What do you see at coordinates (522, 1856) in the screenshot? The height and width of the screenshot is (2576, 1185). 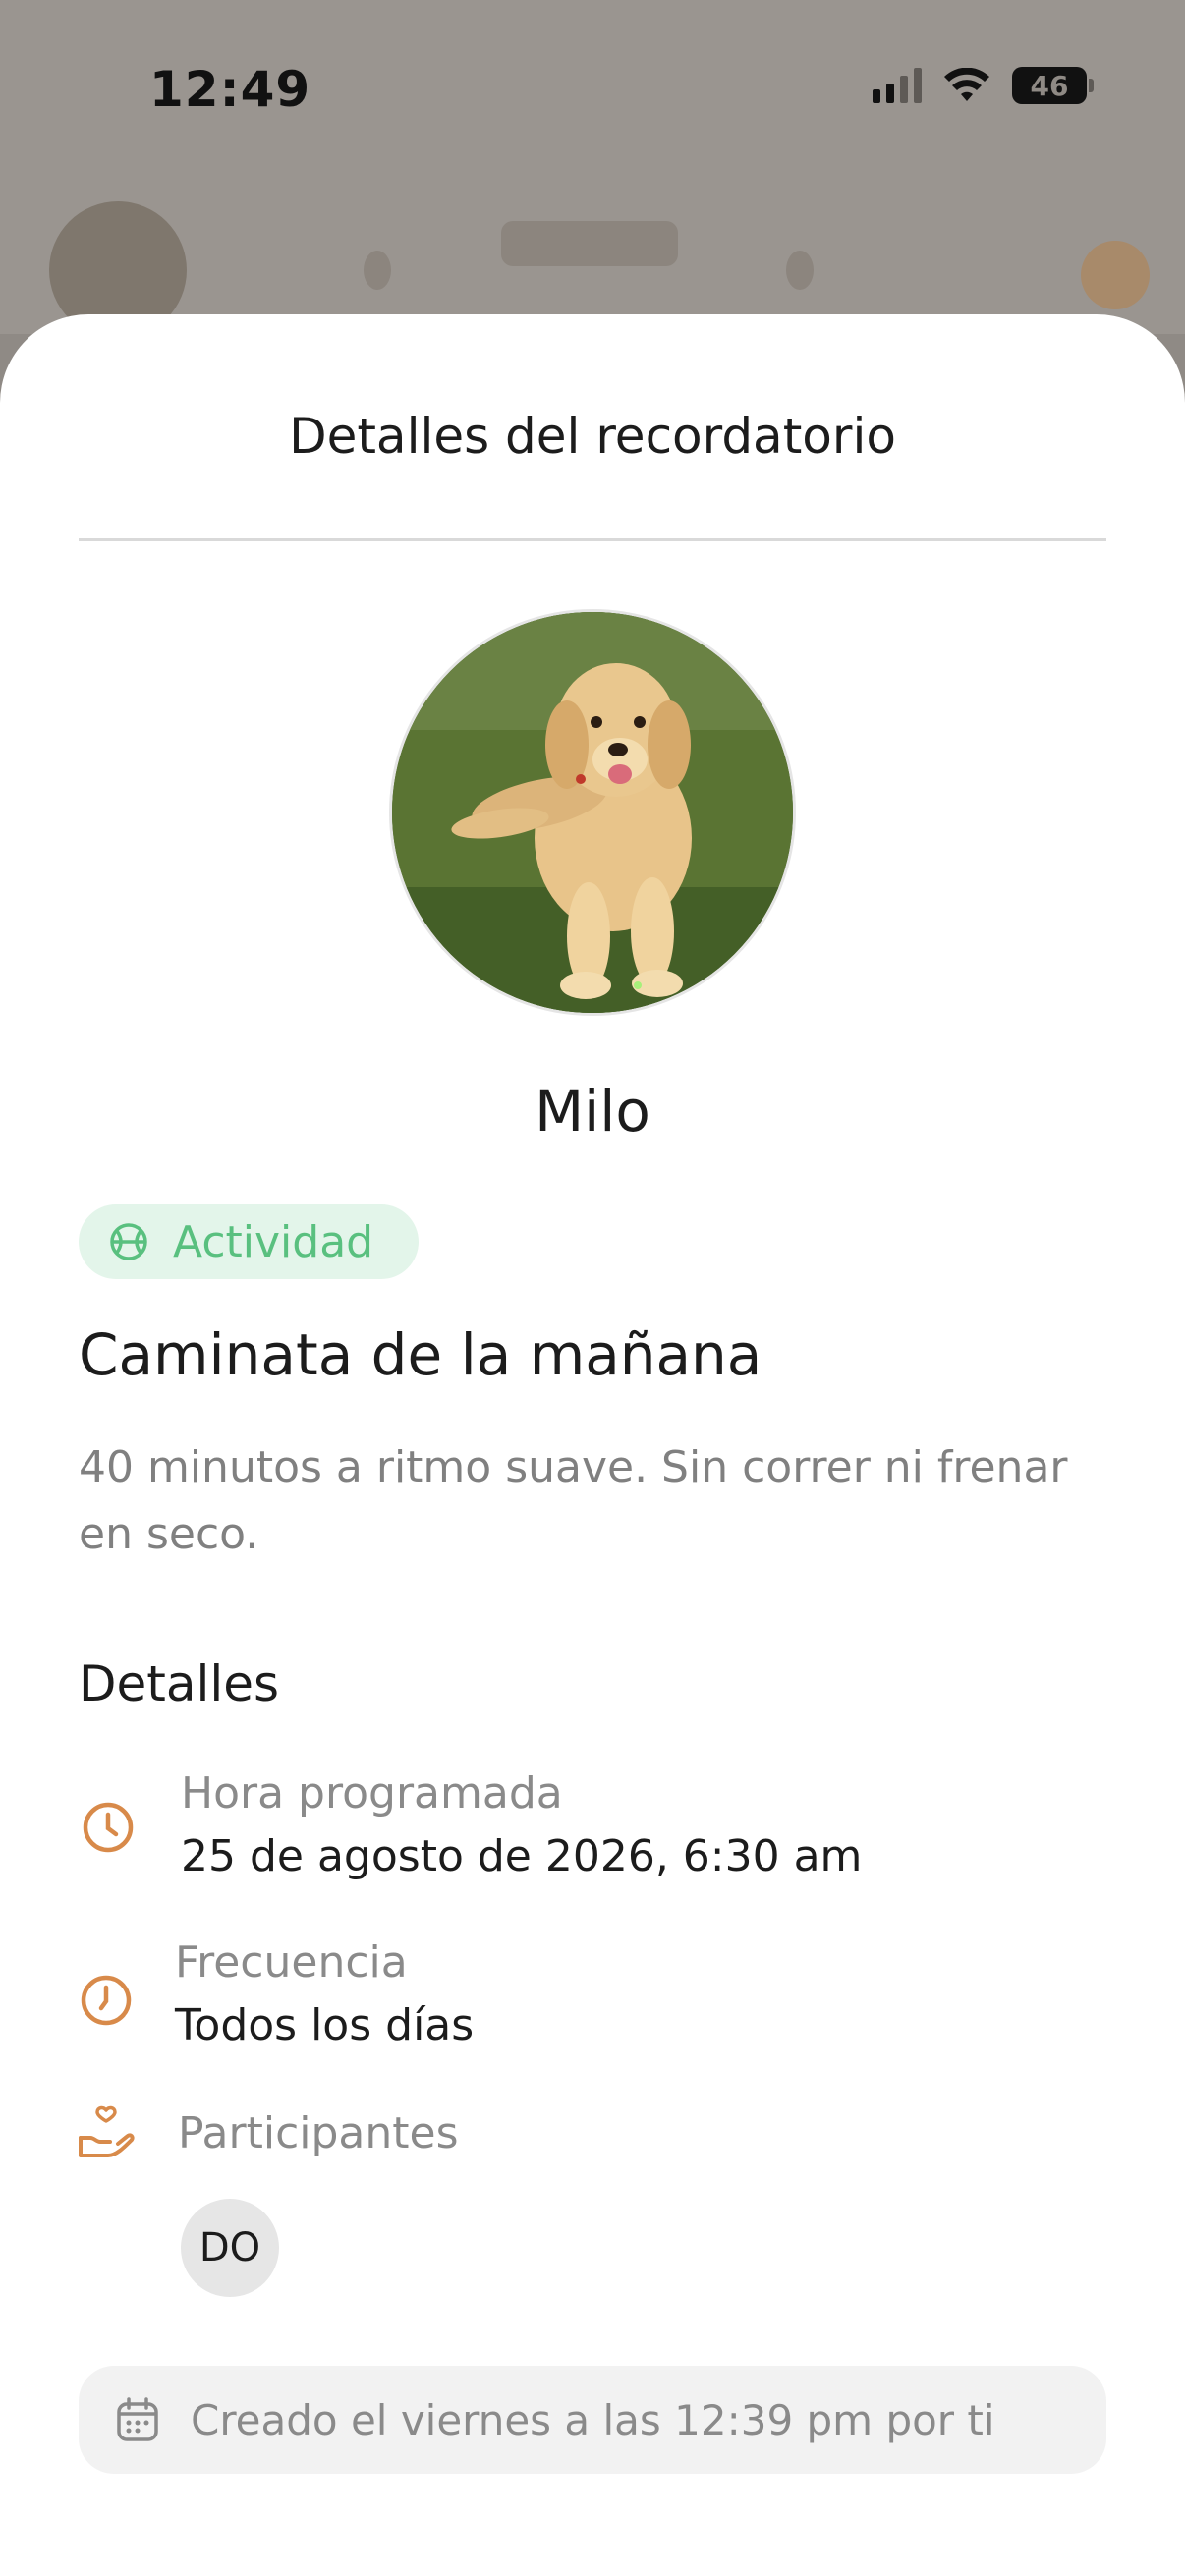 I see `scheduled-time-value: 25 de agosto de 2026, 6:30 am` at bounding box center [522, 1856].